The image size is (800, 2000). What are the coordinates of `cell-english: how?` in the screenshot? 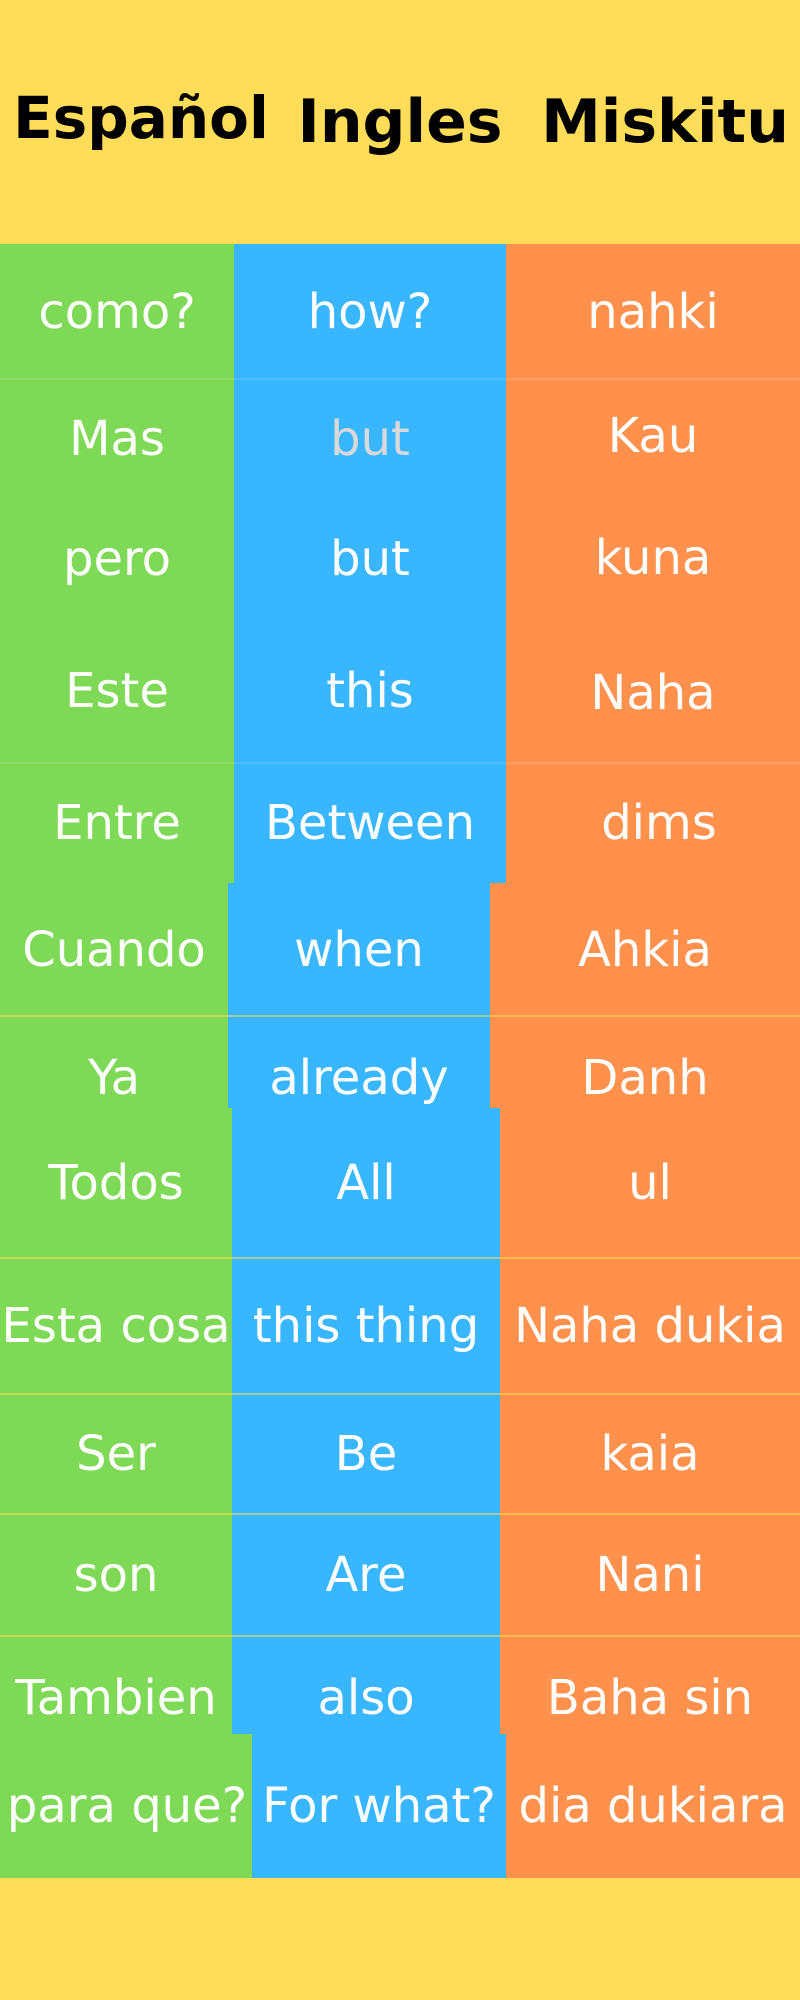 It's located at (370, 311).